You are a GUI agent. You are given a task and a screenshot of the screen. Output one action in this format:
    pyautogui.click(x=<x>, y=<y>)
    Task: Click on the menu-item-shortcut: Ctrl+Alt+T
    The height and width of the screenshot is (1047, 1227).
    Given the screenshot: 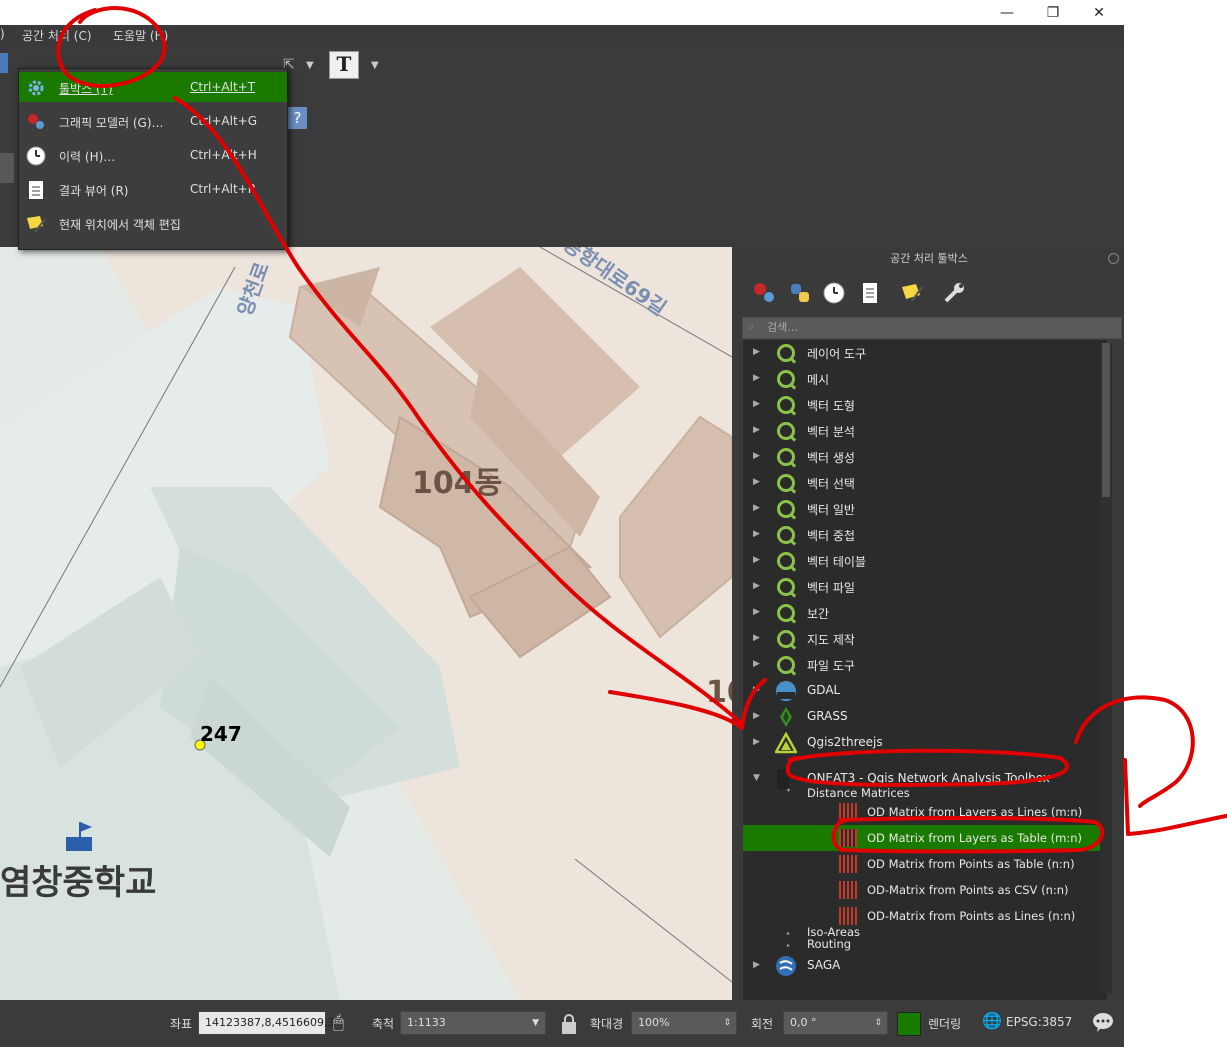 What is the action you would take?
    pyautogui.click(x=223, y=87)
    